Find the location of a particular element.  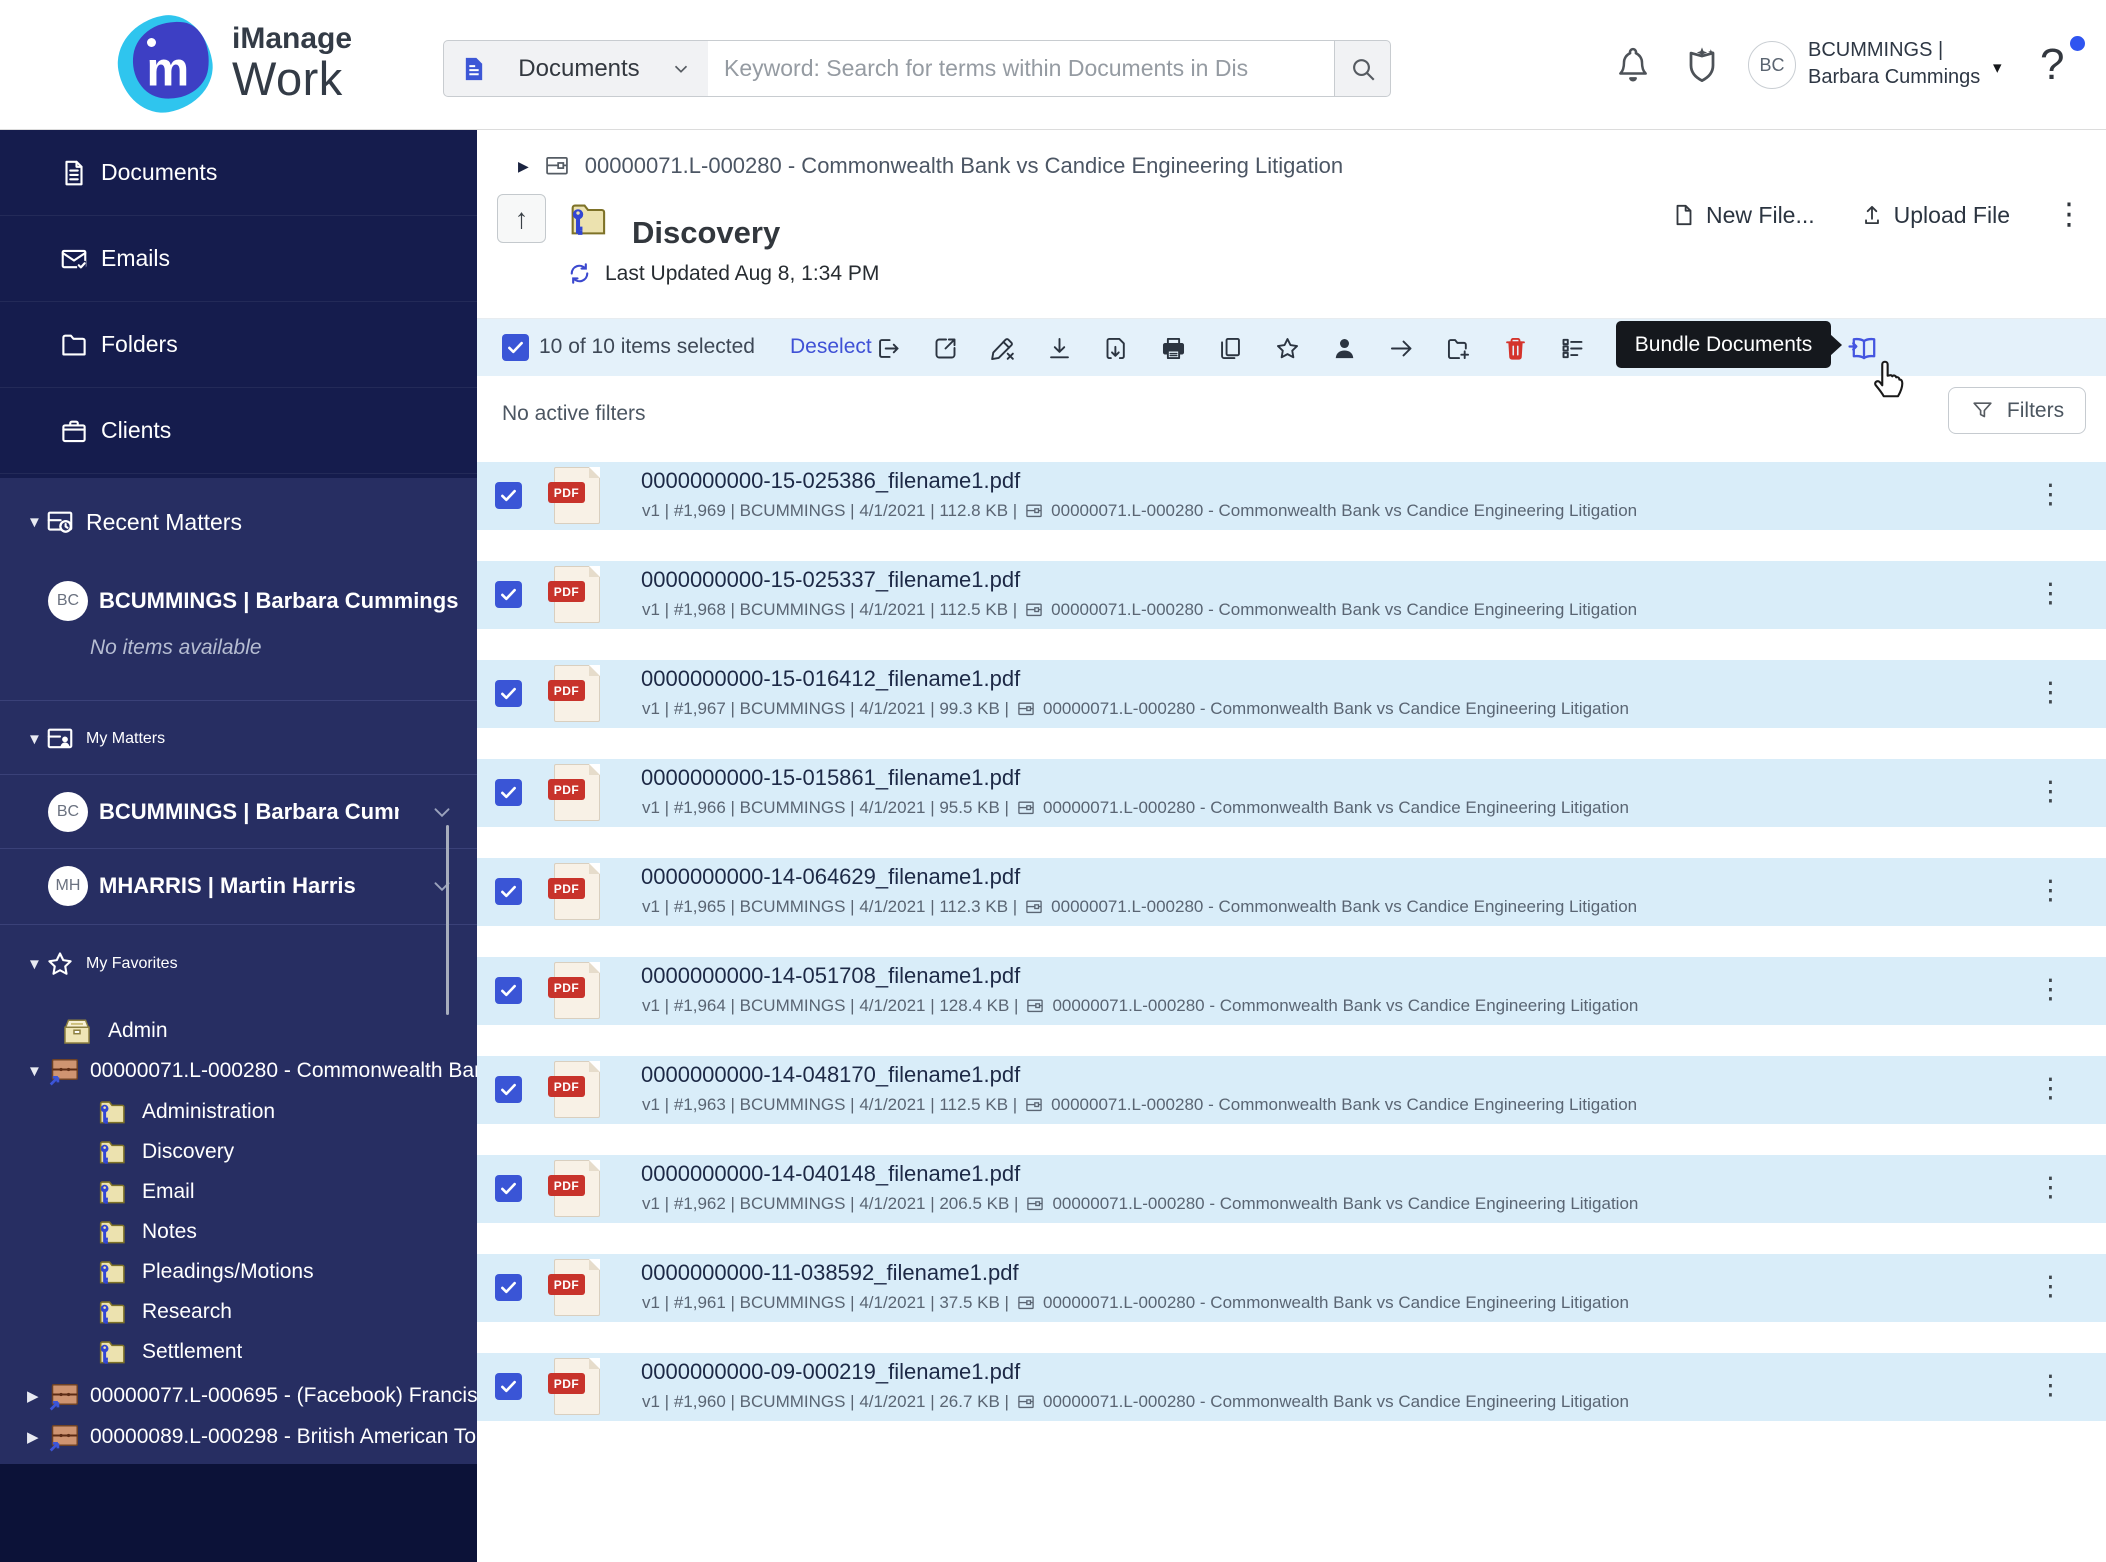

favorite-folder-discovery: Discovery is located at coordinates (238, 1152).